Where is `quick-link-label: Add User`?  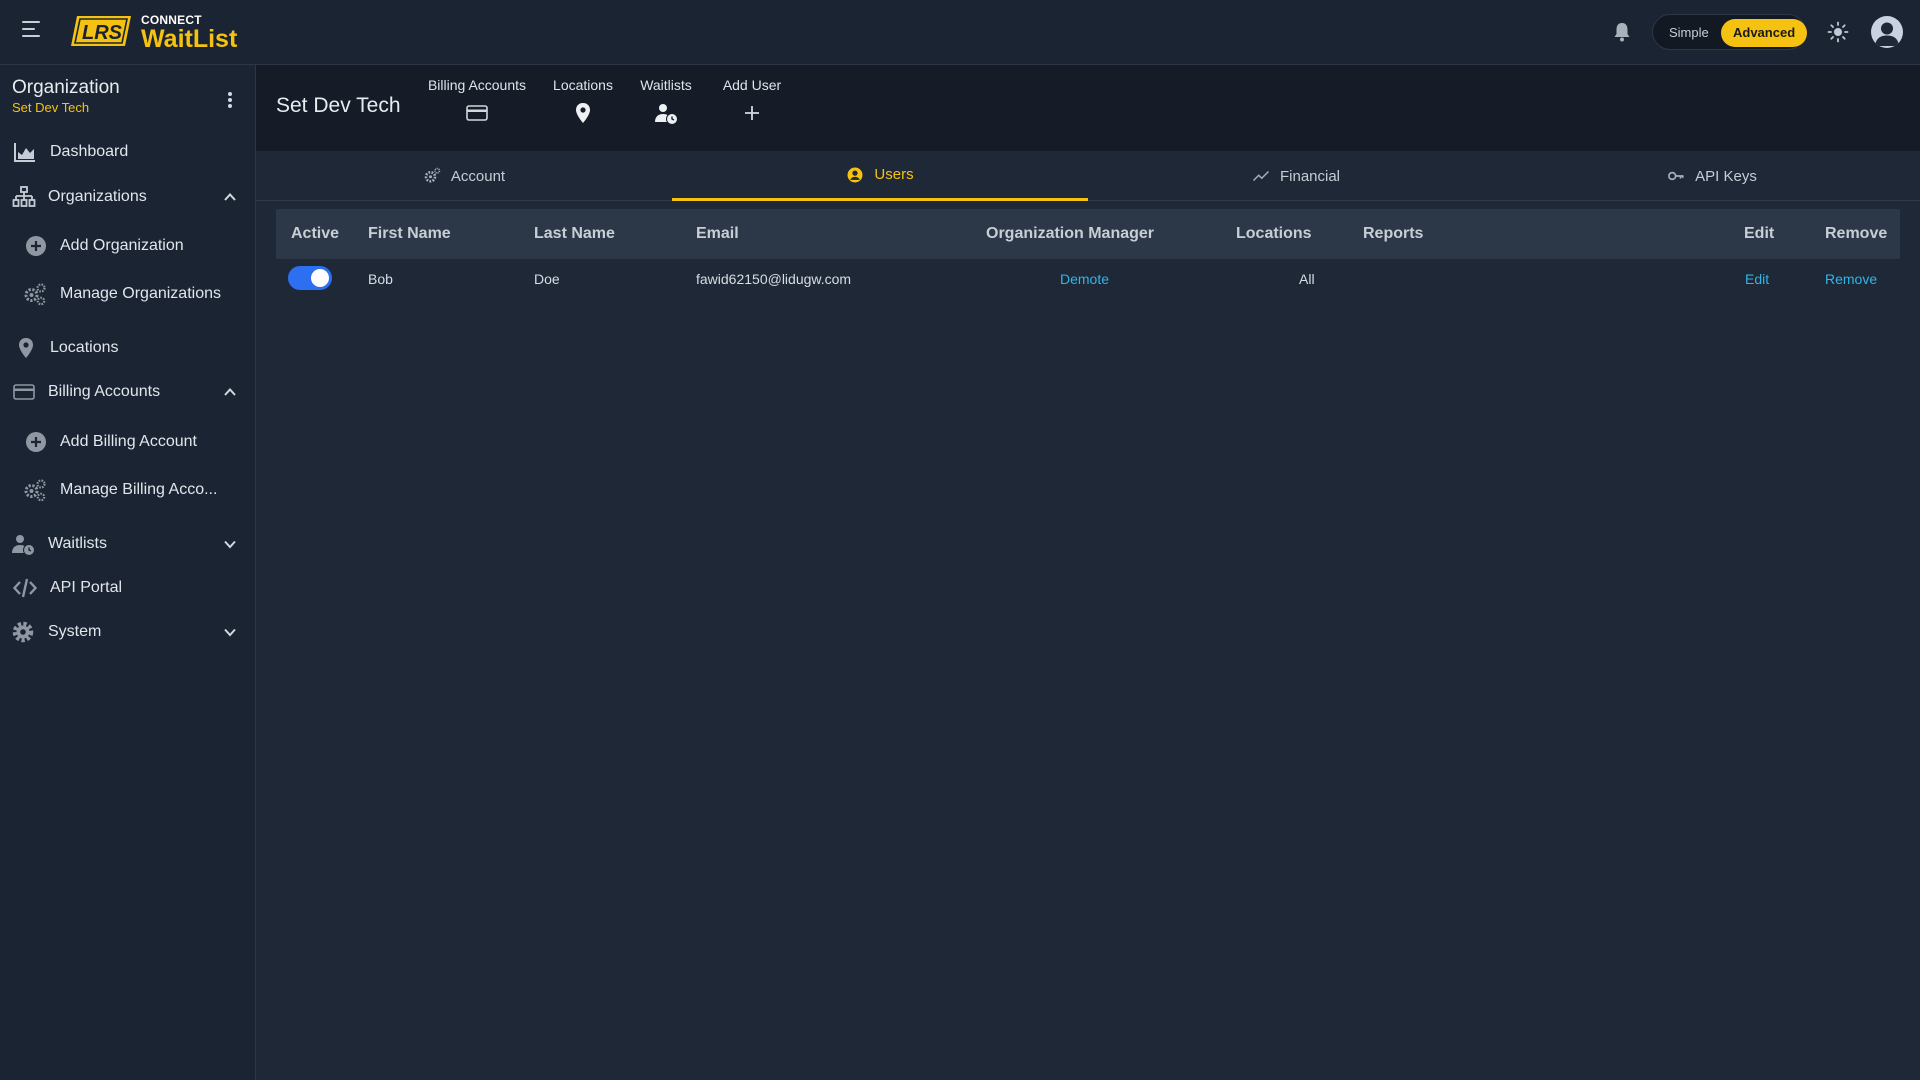
quick-link-label: Add User is located at coordinates (752, 85).